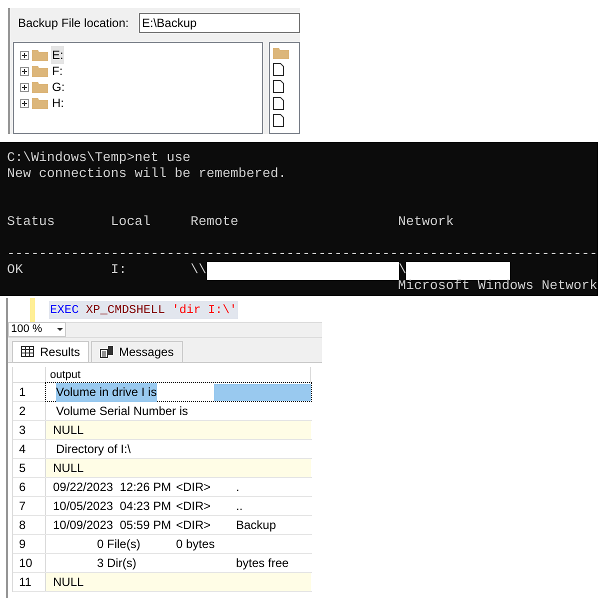 Image resolution: width=601 pixels, height=598 pixels. Describe the element at coordinates (497, 286) in the screenshot. I see `console-line: Microsoft Windows Network` at that location.